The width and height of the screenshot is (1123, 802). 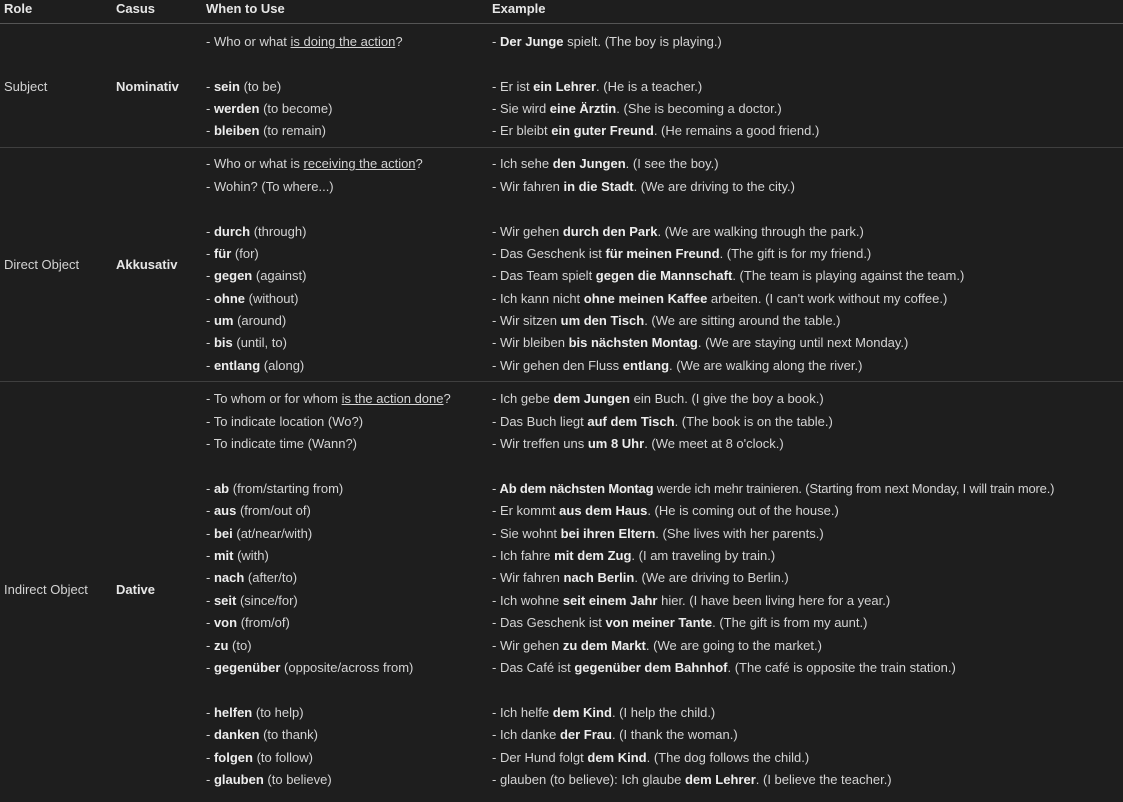 What do you see at coordinates (259, 757) in the screenshot?
I see `usage-line: - folgen (to follow)` at bounding box center [259, 757].